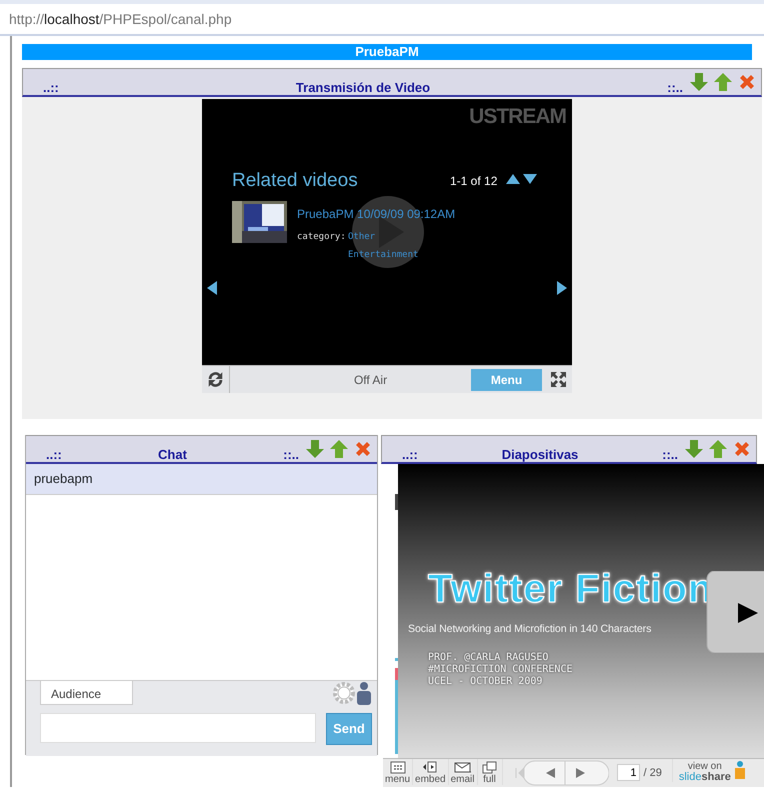  Describe the element at coordinates (387, 52) in the screenshot. I see `page-title-bar: PruebaPM` at that location.